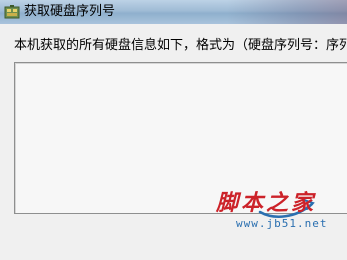 This screenshot has width=347, height=260. What do you see at coordinates (266, 203) in the screenshot?
I see `watermark-brand: 脚本之家` at bounding box center [266, 203].